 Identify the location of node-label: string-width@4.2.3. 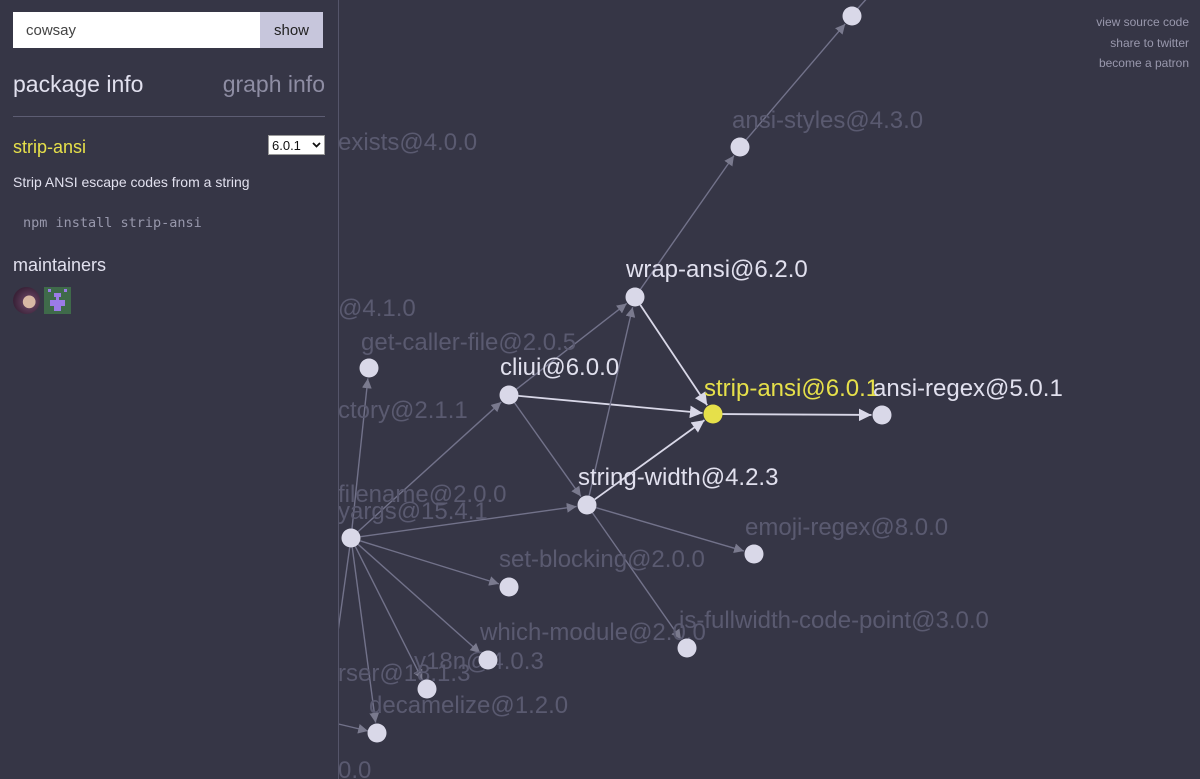
(678, 477).